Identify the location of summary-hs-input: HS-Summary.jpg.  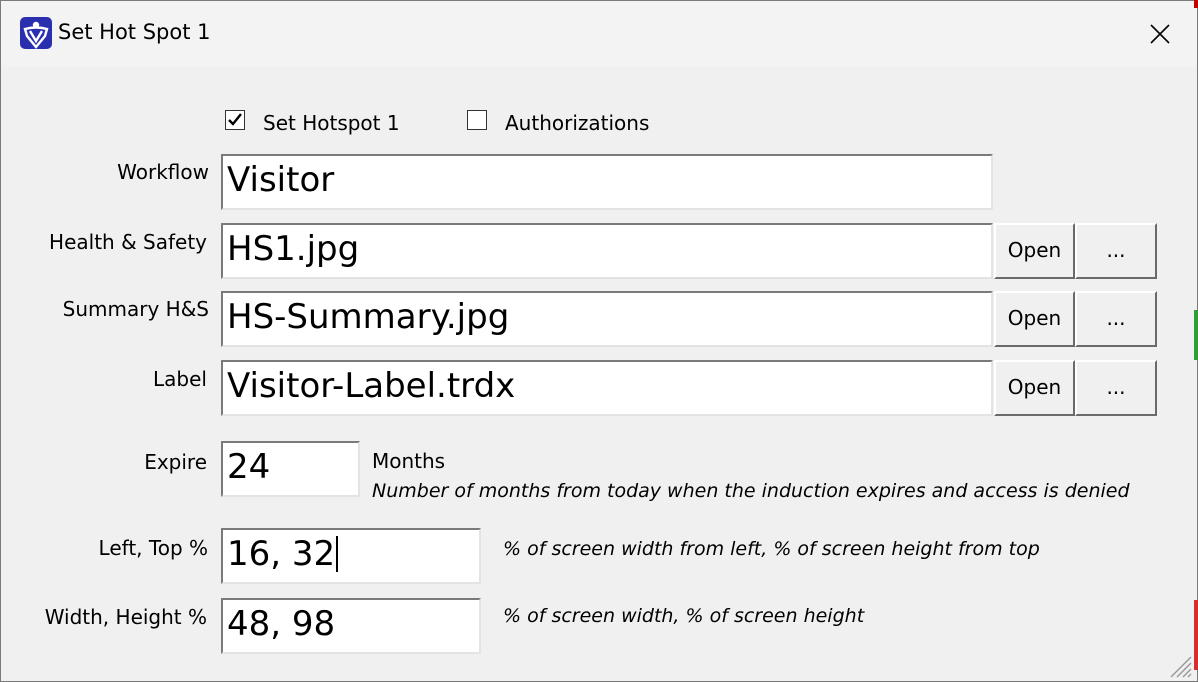
(607, 319).